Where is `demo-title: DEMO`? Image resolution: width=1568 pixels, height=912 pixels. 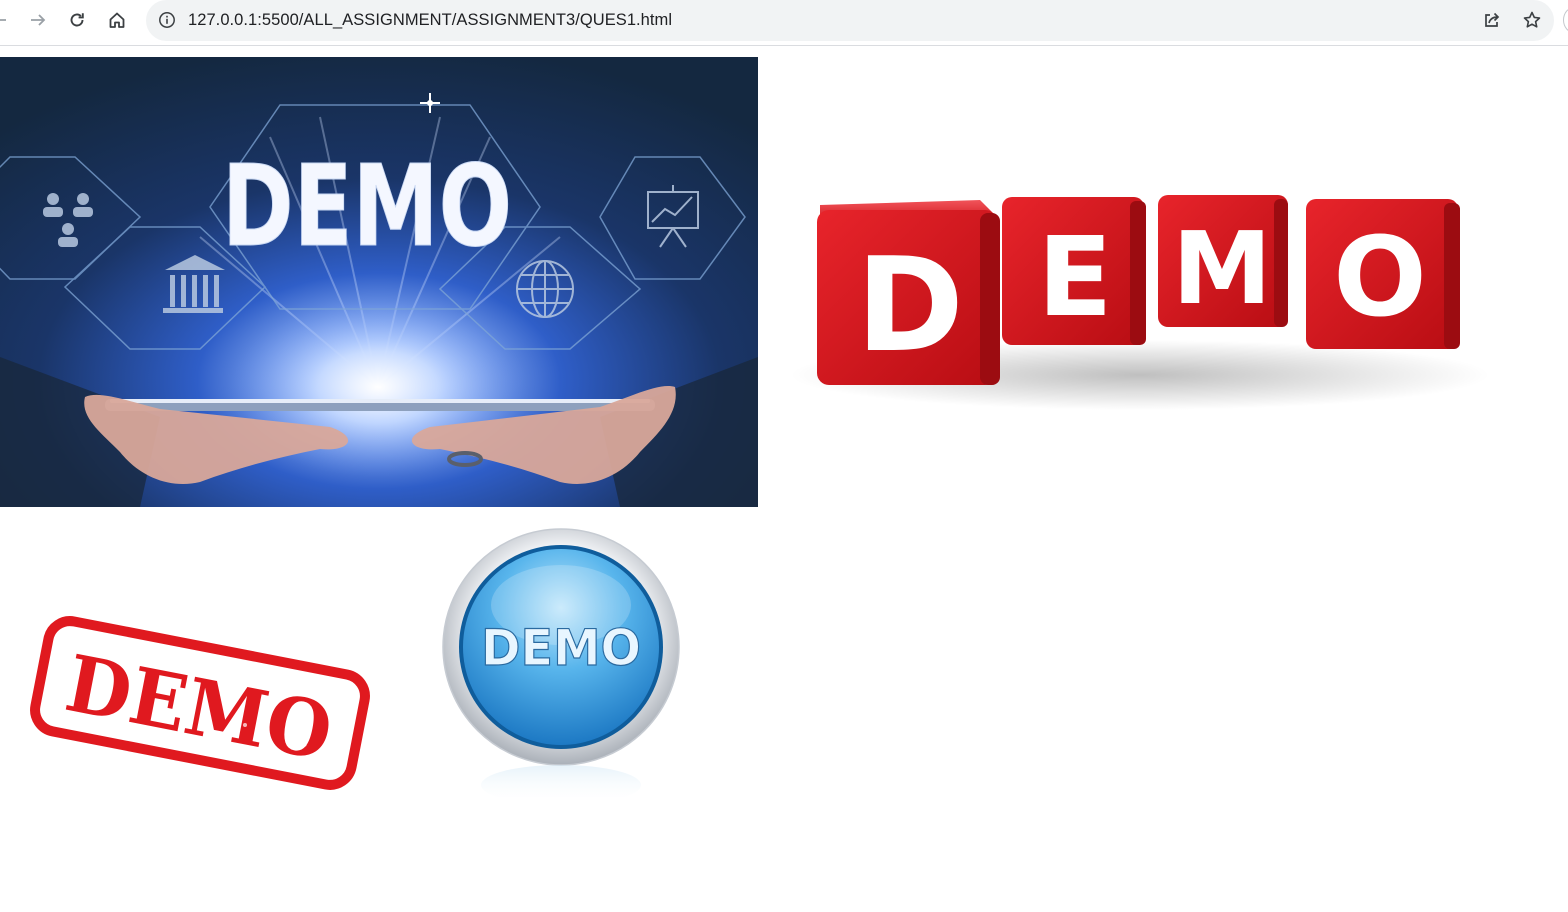
demo-title: DEMO is located at coordinates (367, 207).